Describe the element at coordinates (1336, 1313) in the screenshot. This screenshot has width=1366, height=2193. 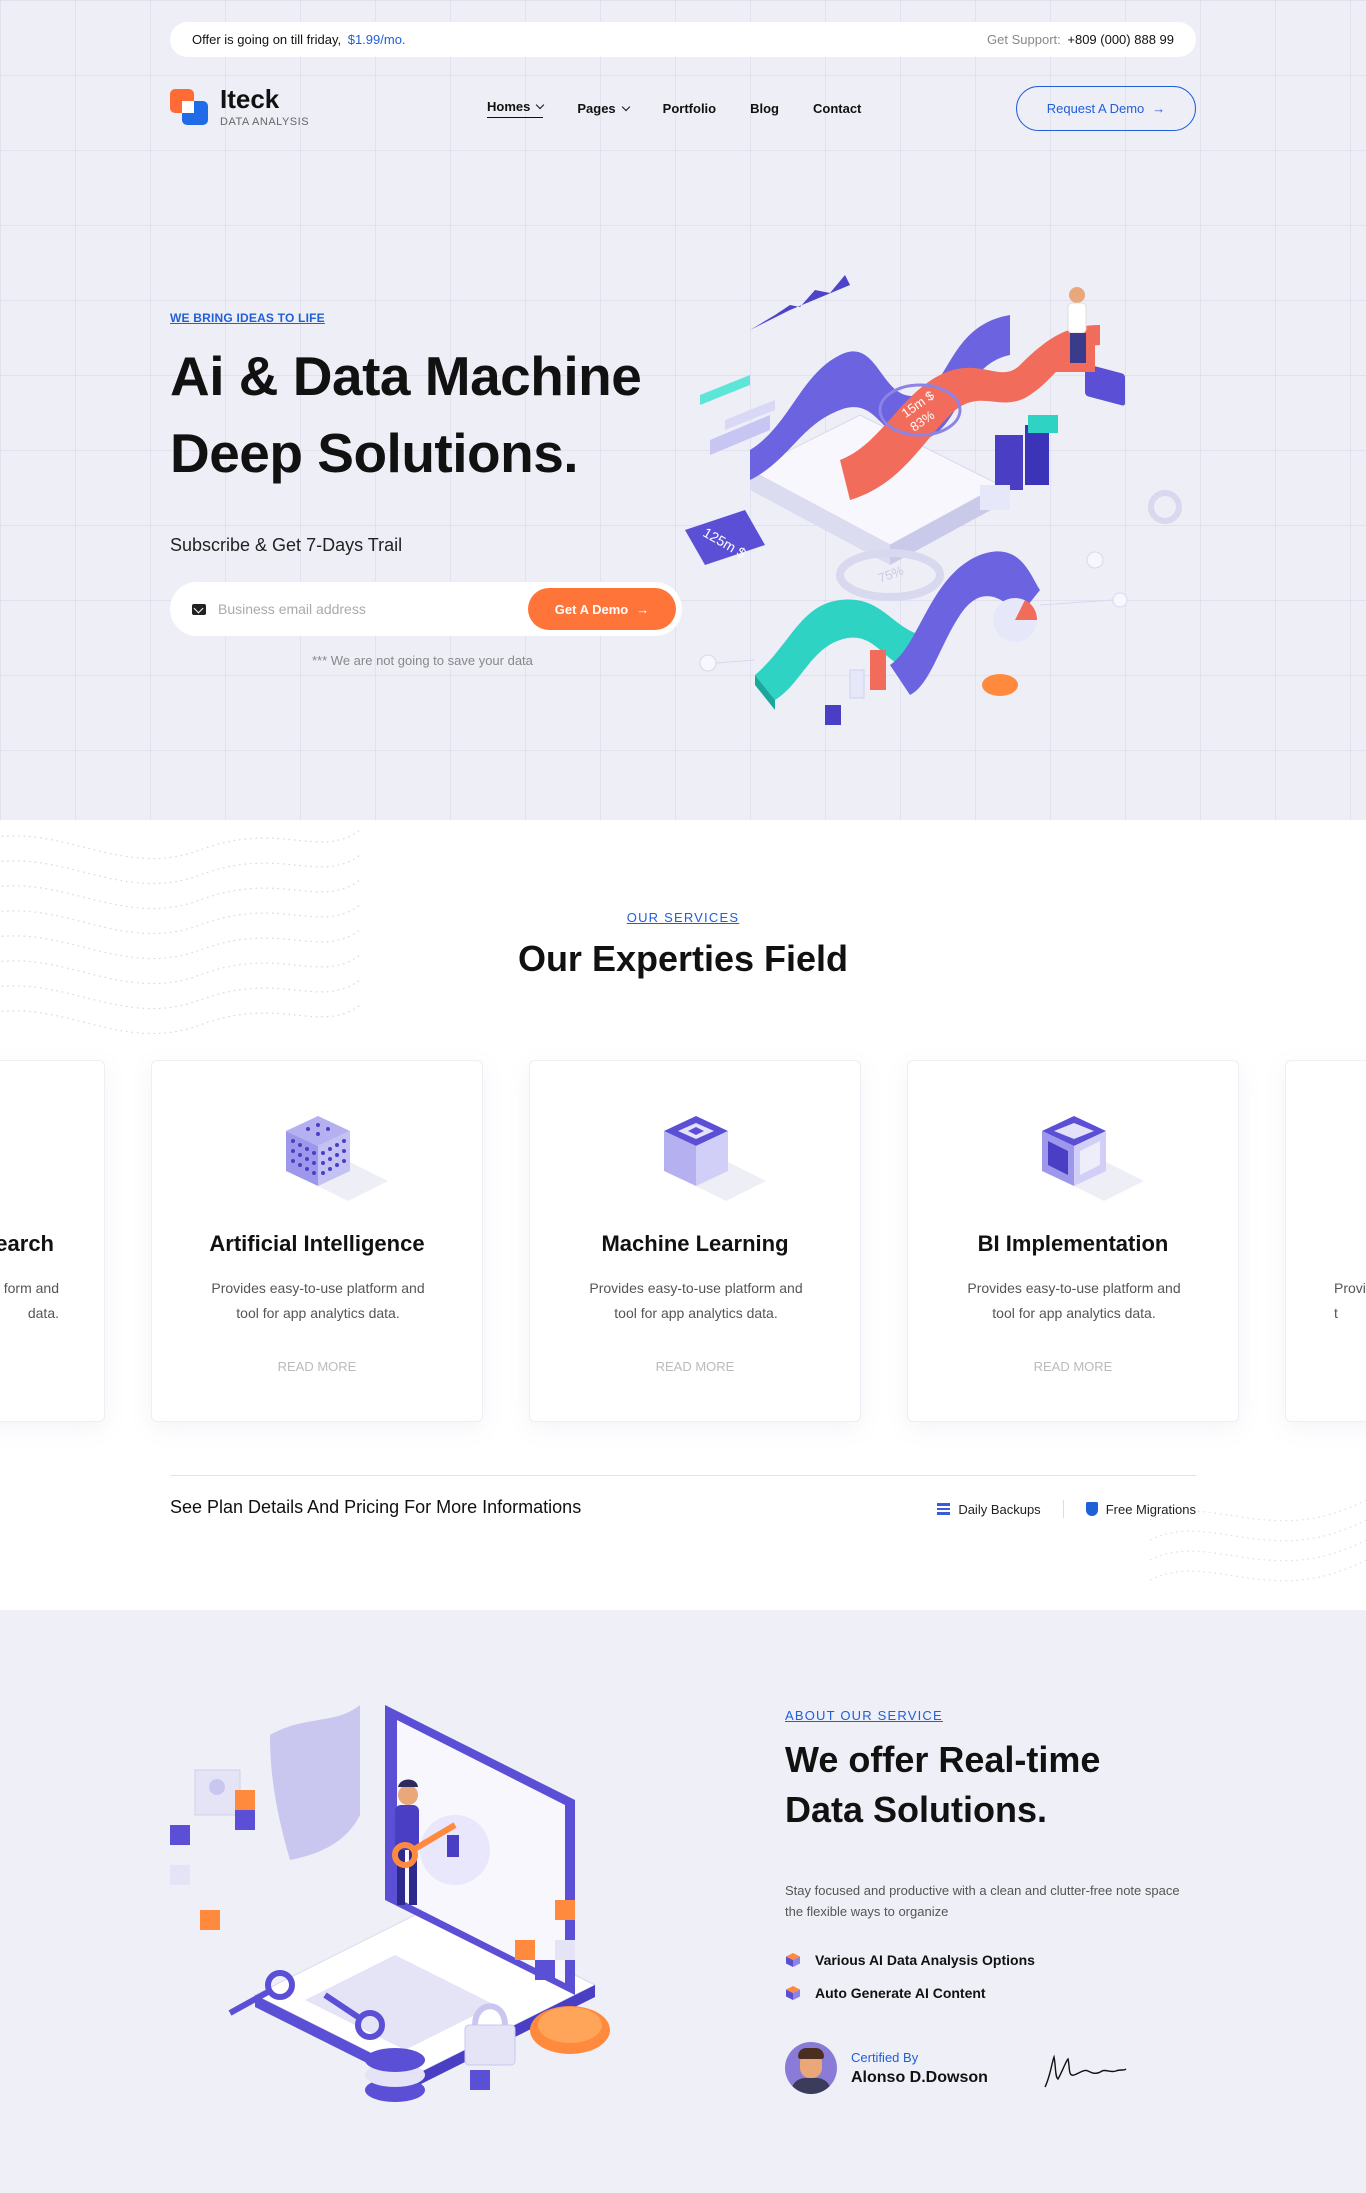
I see `service-card-desc-line: t` at that location.